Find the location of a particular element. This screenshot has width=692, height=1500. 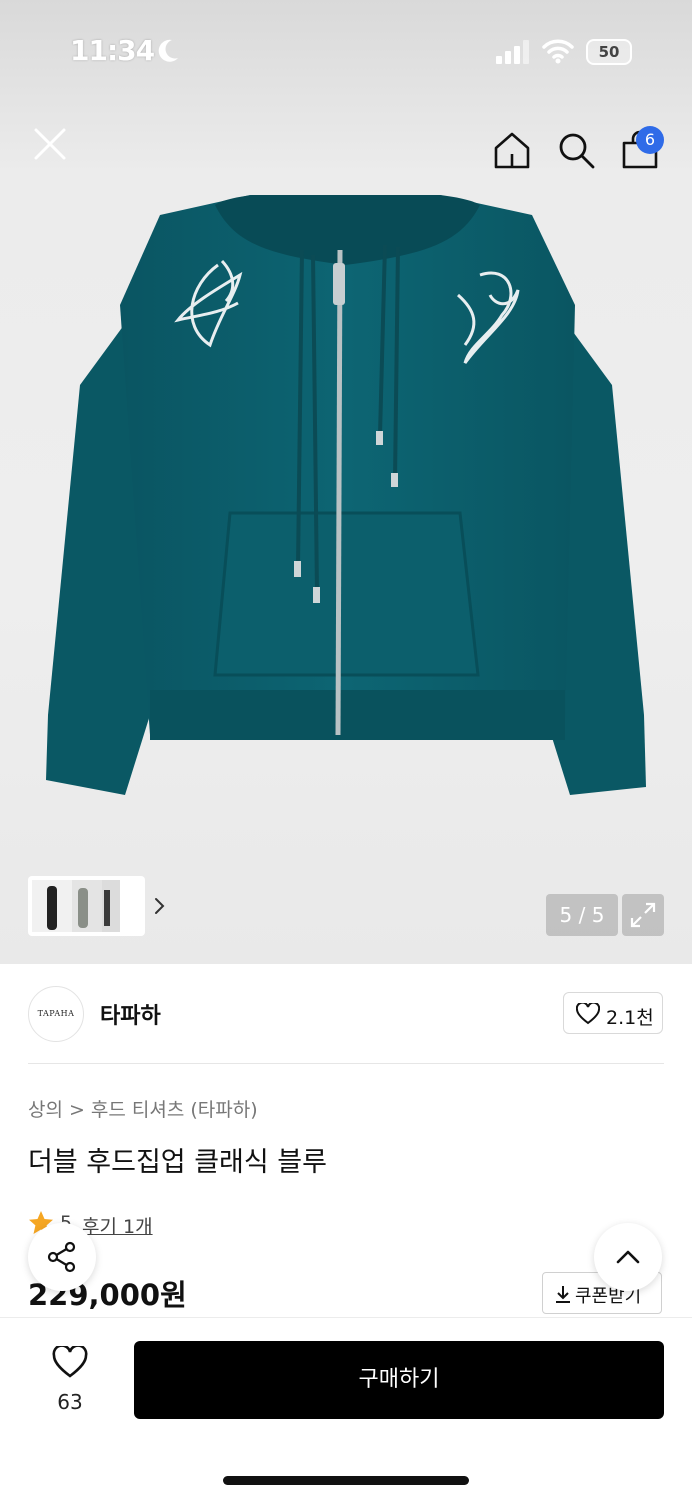

page-counter: 5 / 5 is located at coordinates (582, 915).